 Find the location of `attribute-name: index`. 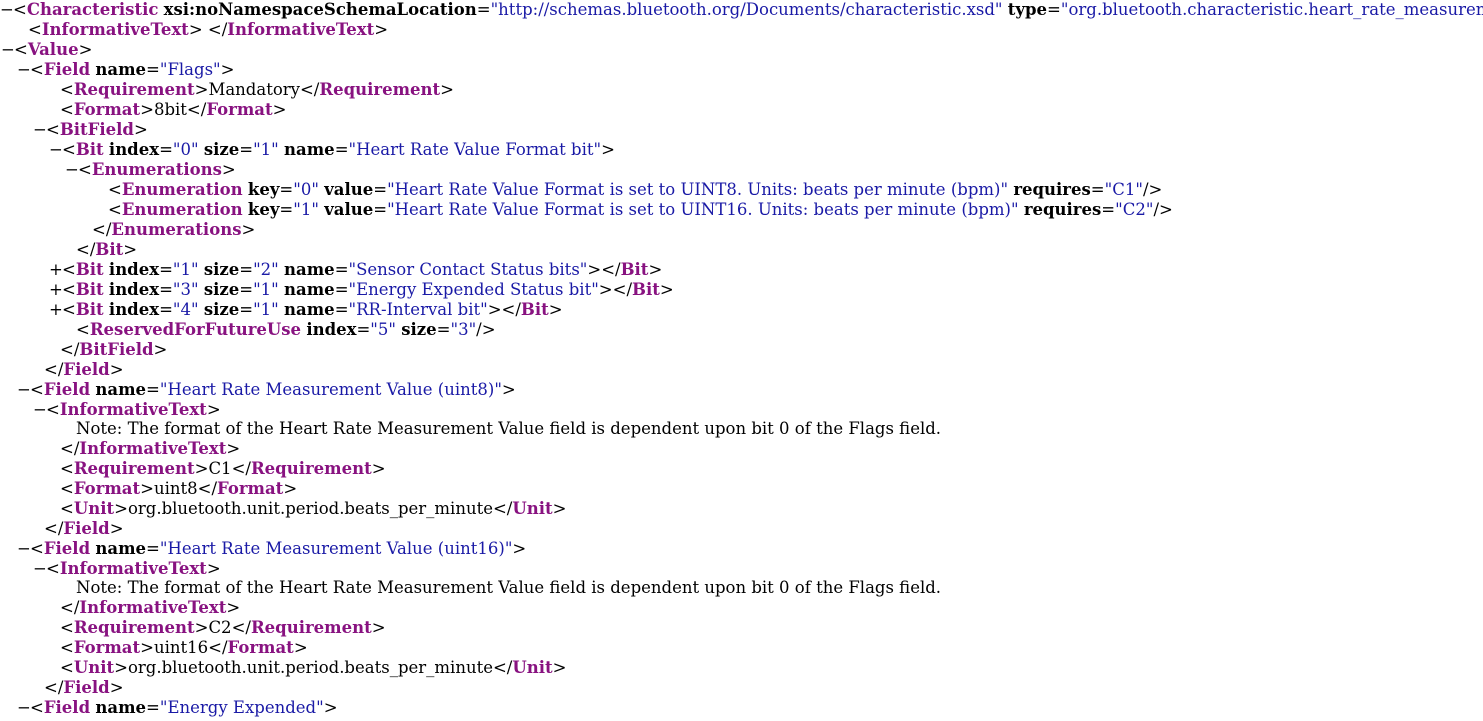

attribute-name: index is located at coordinates (331, 329).